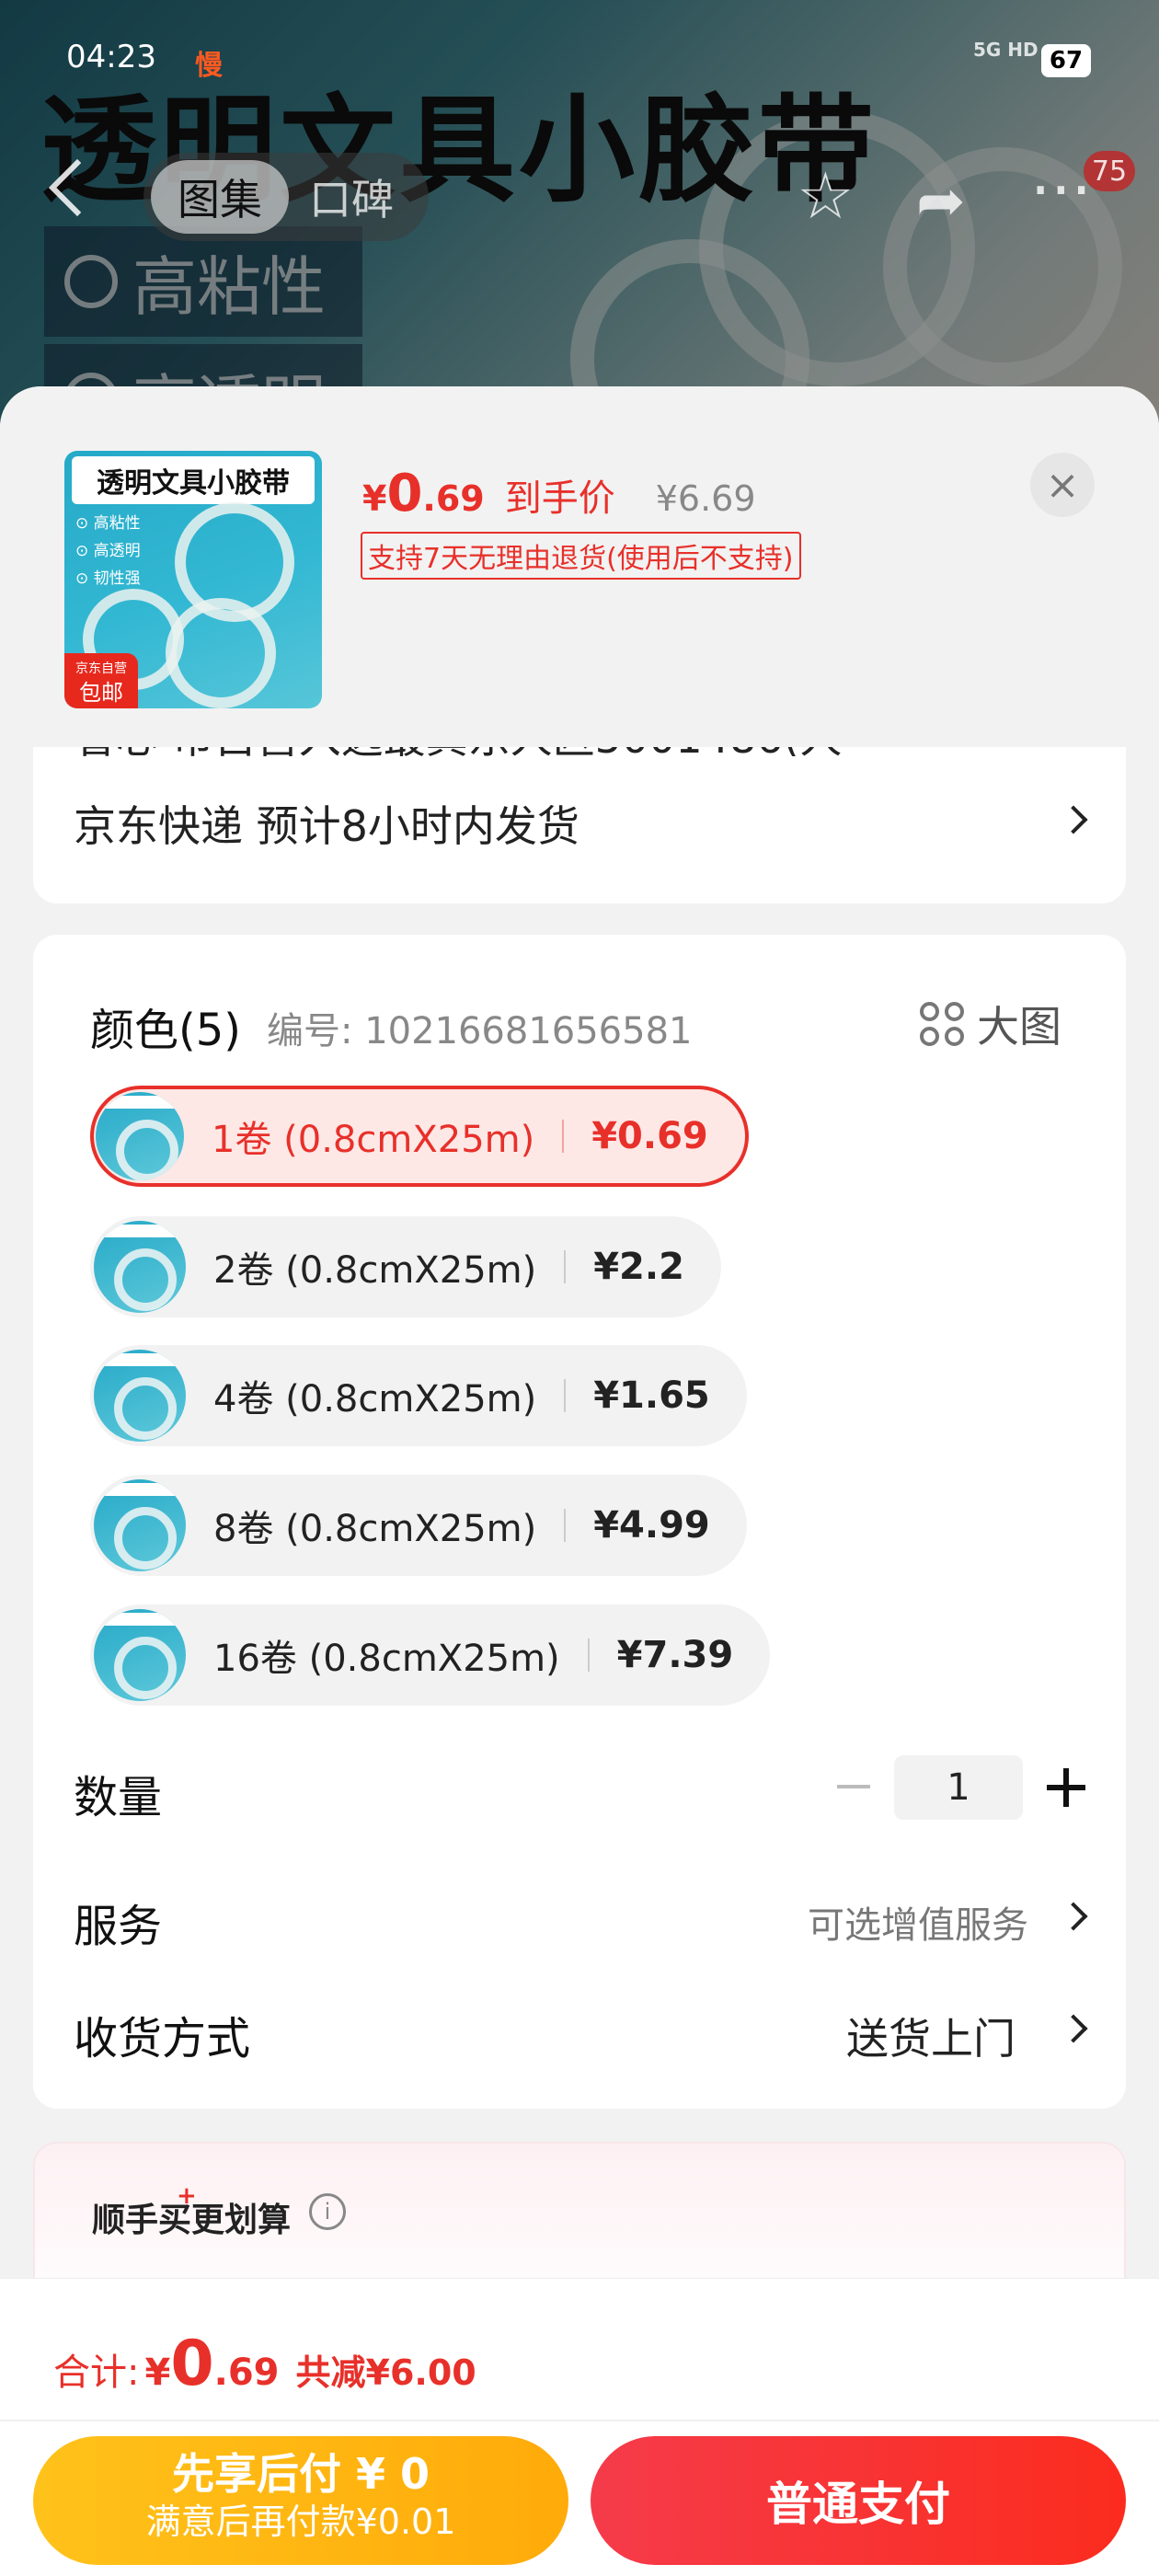 This screenshot has height=2576, width=1159. What do you see at coordinates (705, 498) in the screenshot?
I see `original-price: ¥6.69` at bounding box center [705, 498].